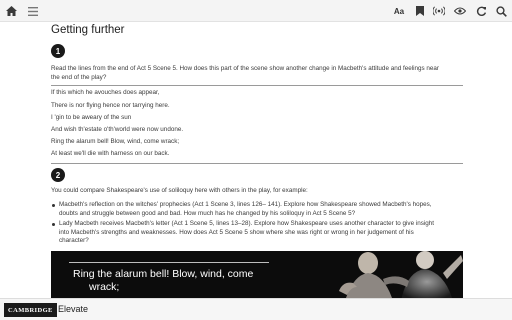 The height and width of the screenshot is (320, 512). Describe the element at coordinates (74, 240) in the screenshot. I see `list-item-line: character?` at that location.